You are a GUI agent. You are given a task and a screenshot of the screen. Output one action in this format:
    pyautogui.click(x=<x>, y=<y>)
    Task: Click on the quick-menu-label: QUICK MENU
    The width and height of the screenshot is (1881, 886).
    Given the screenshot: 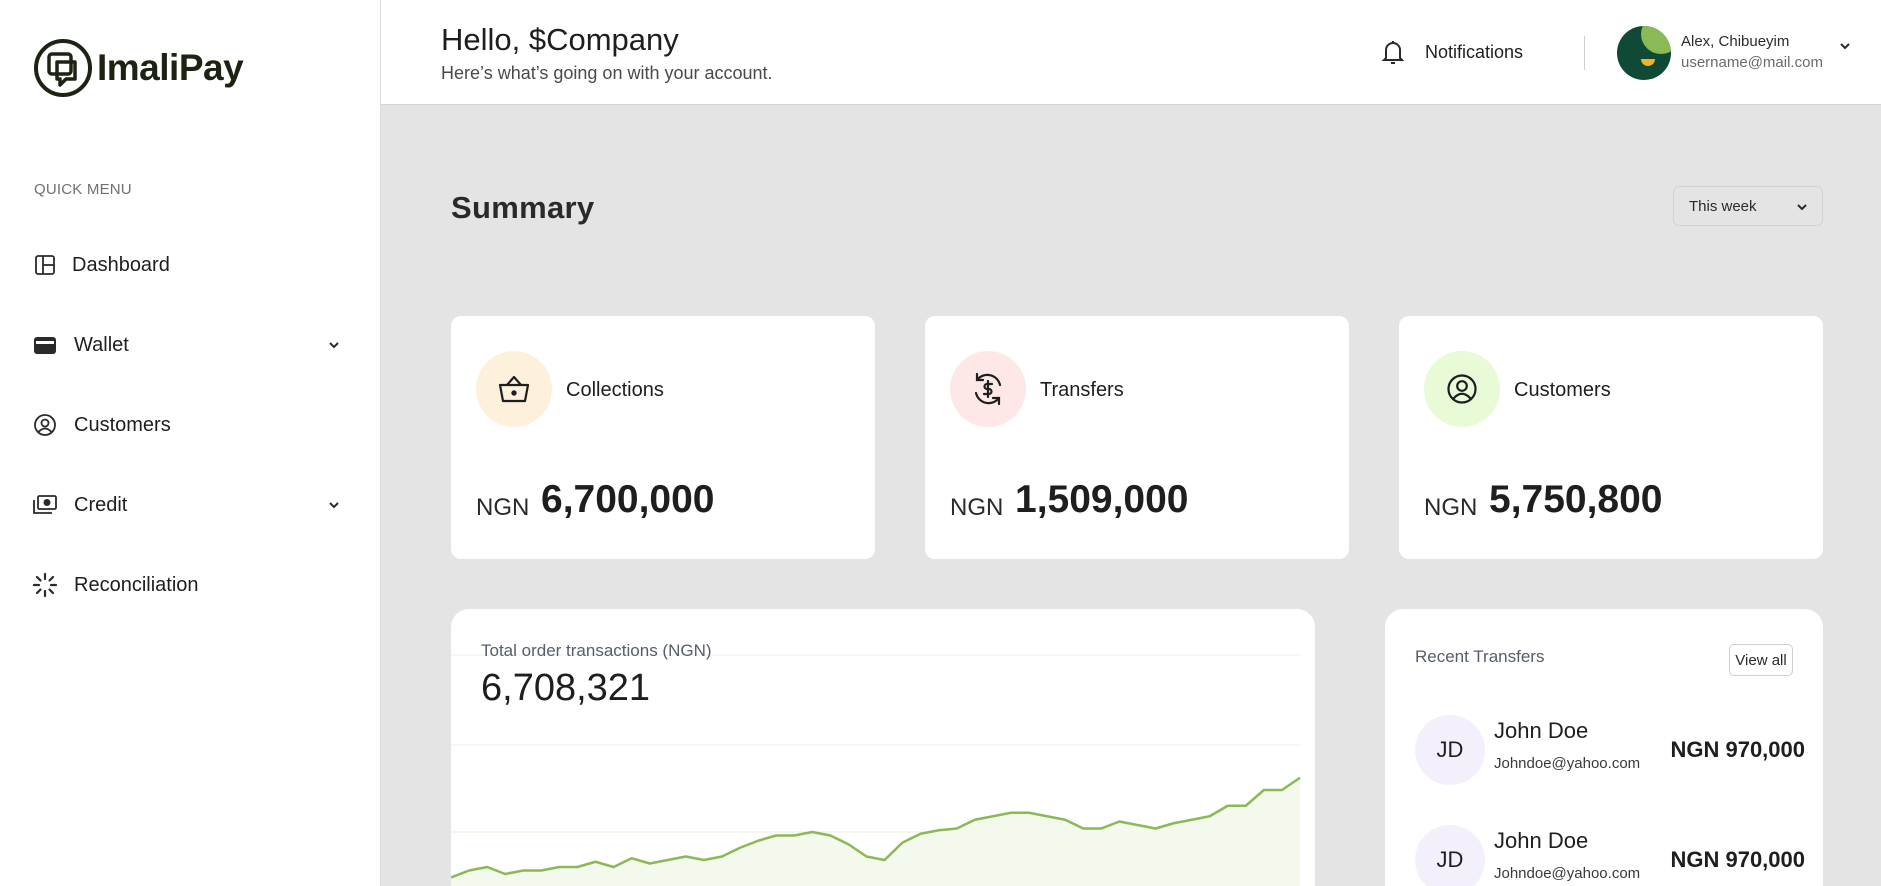 What is the action you would take?
    pyautogui.click(x=83, y=189)
    